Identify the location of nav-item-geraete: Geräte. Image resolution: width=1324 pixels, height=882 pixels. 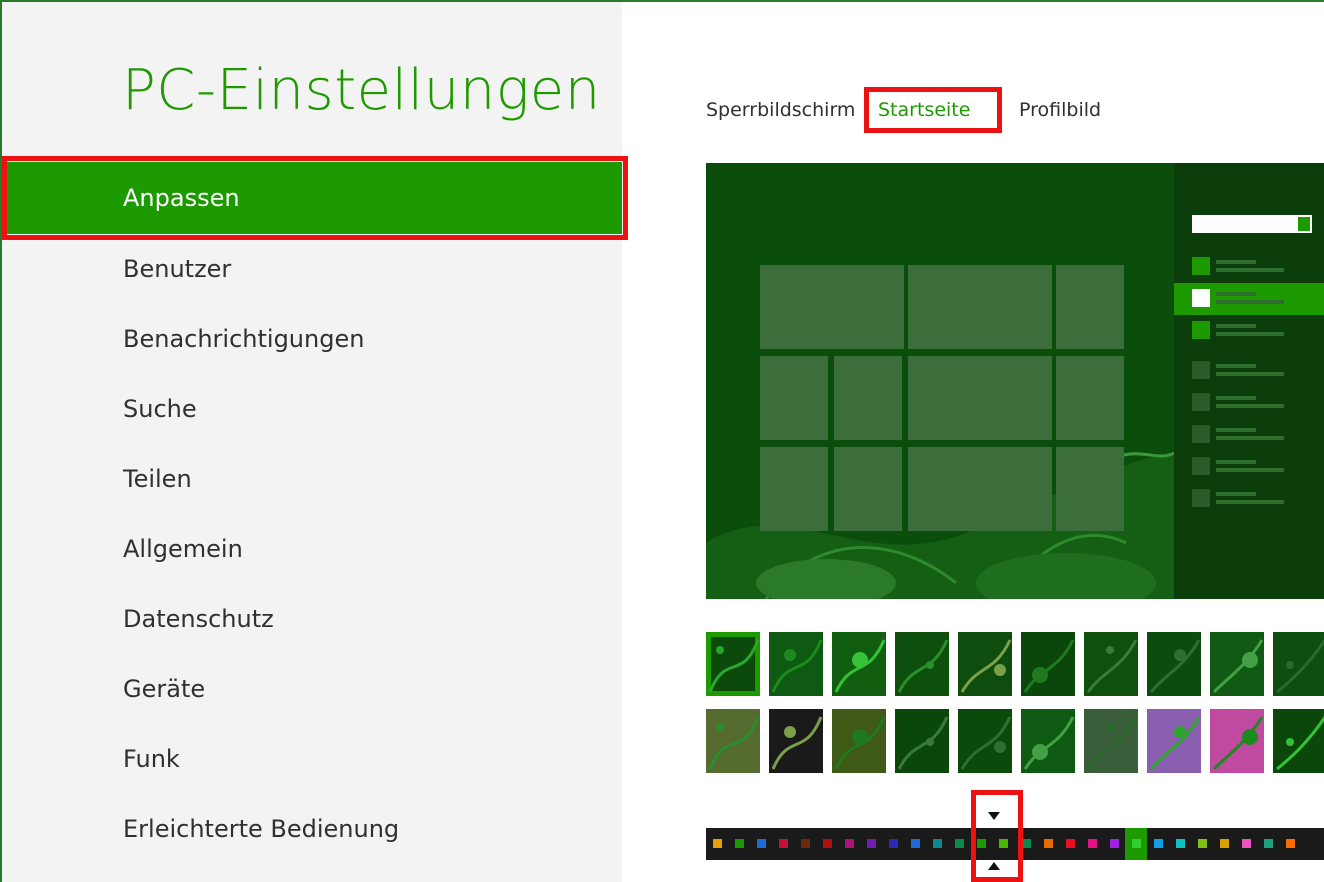
(312, 689).